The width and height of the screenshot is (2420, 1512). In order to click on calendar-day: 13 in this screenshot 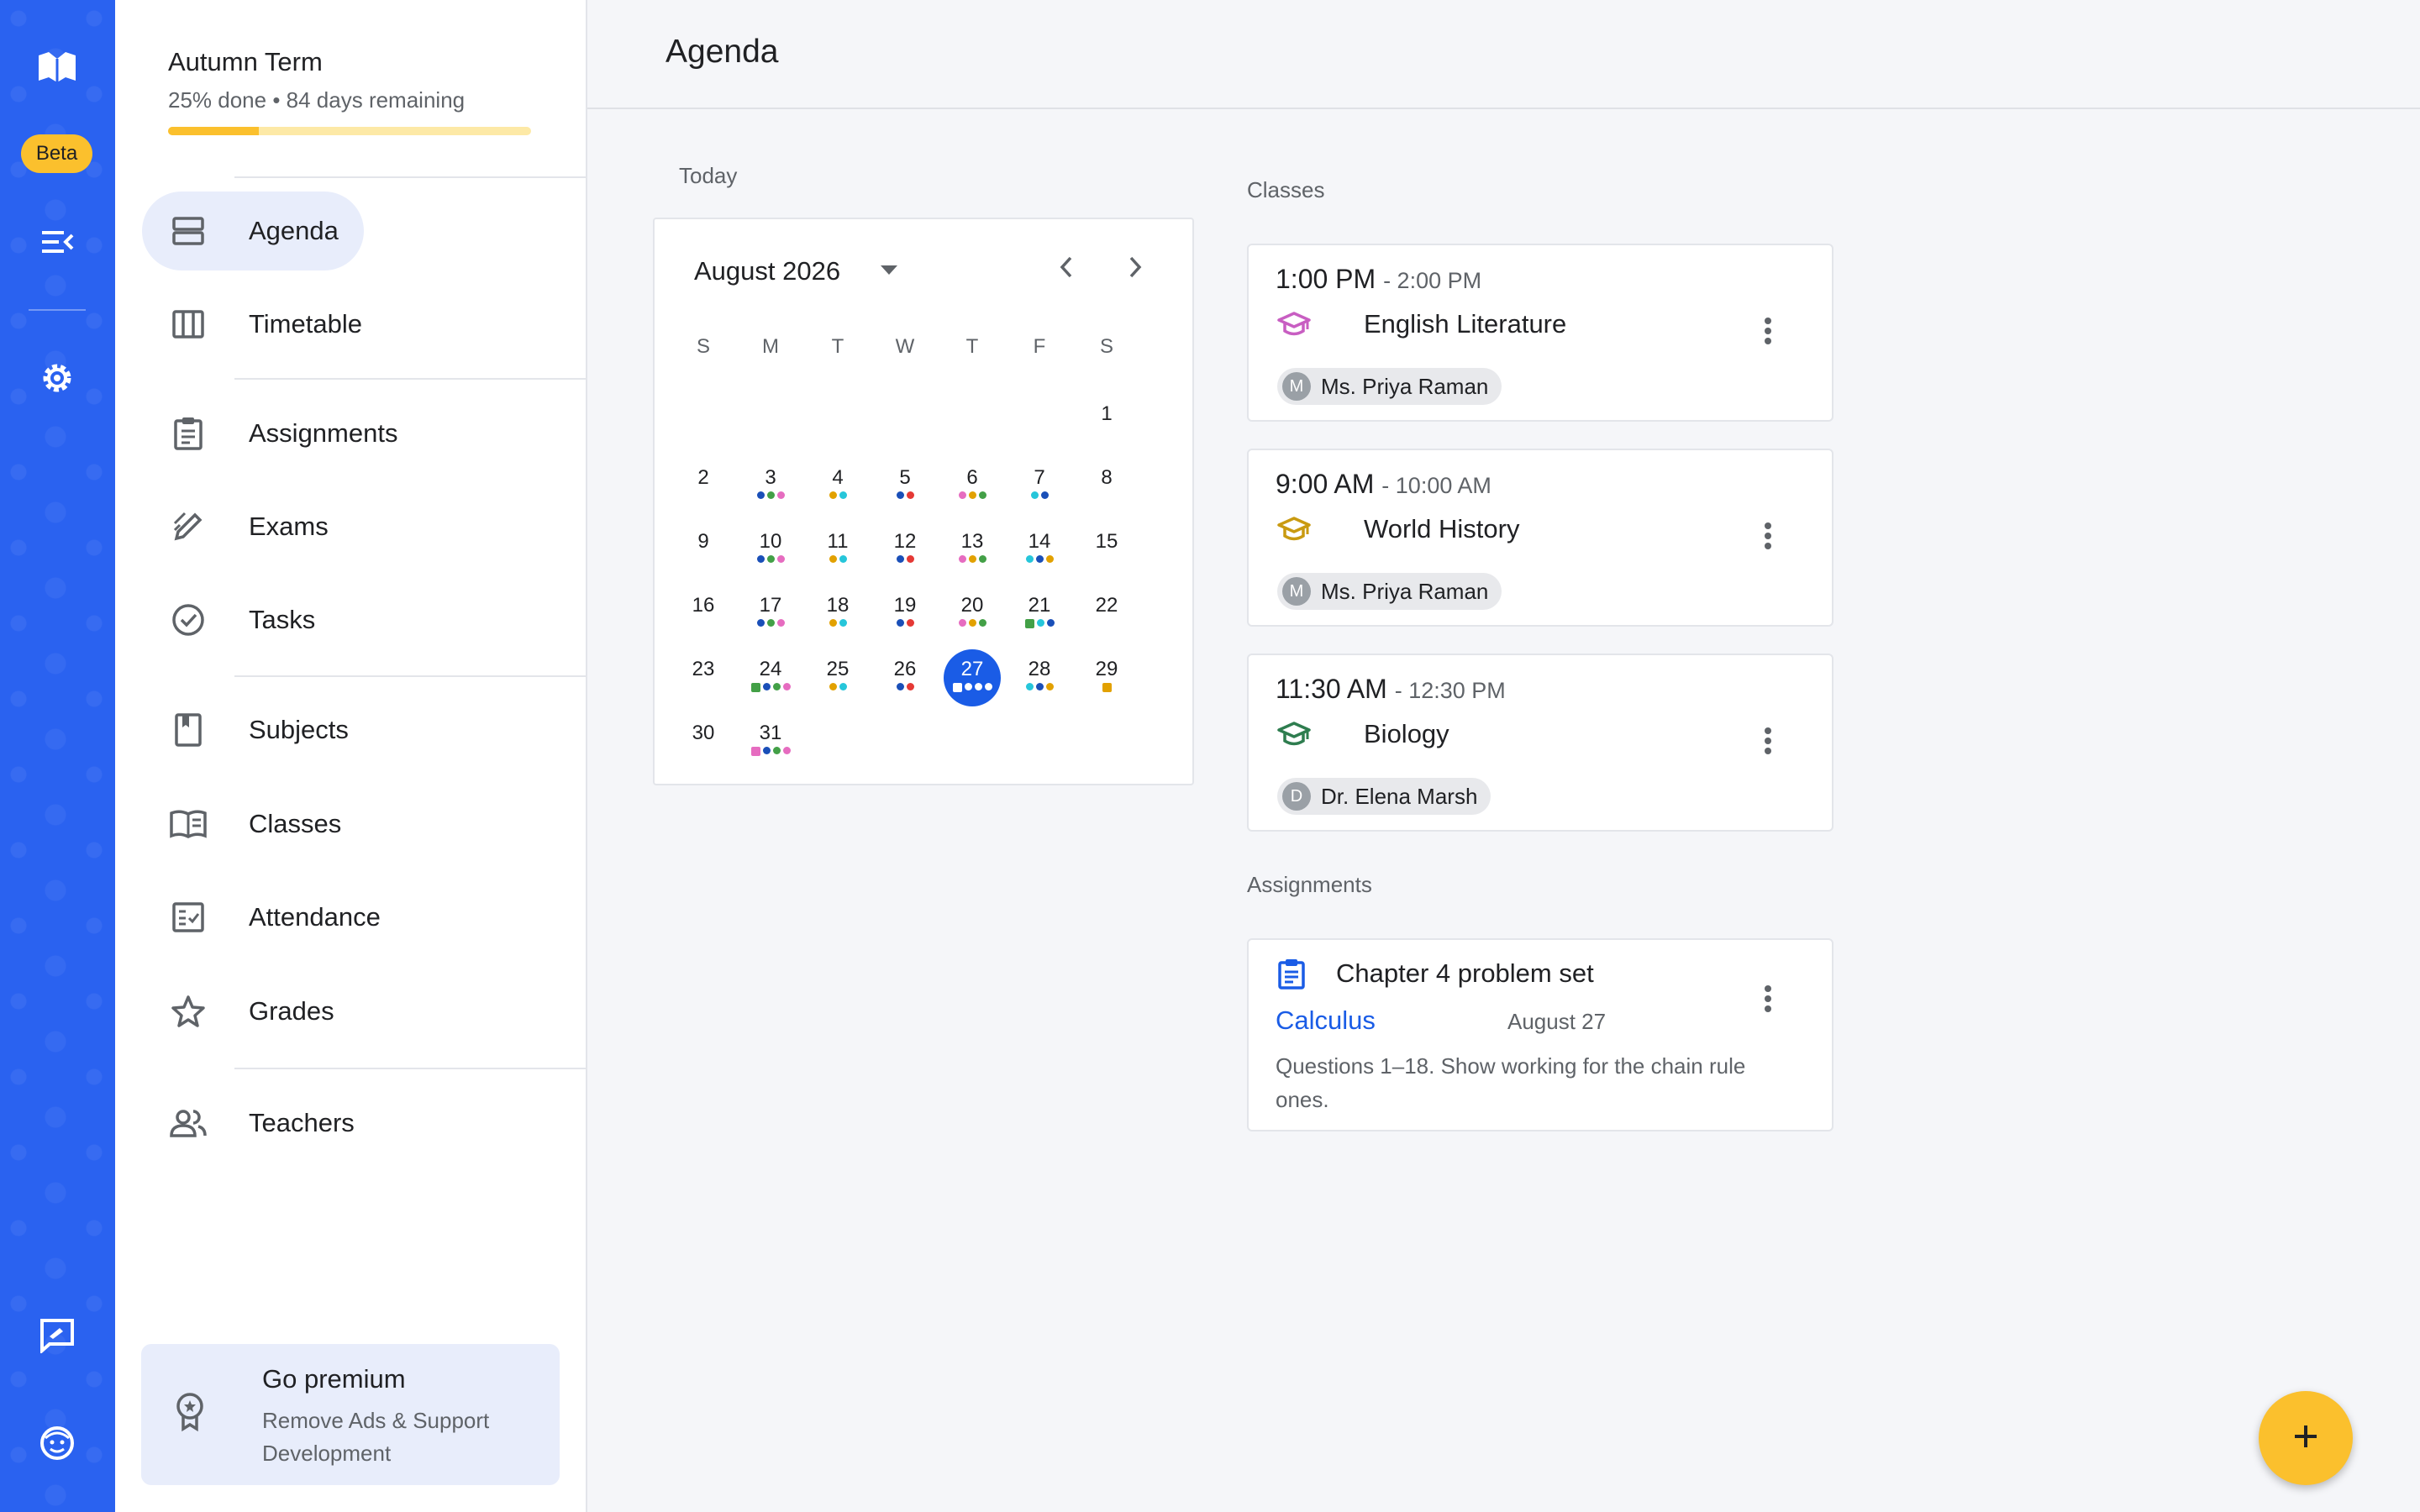, I will do `click(972, 550)`.